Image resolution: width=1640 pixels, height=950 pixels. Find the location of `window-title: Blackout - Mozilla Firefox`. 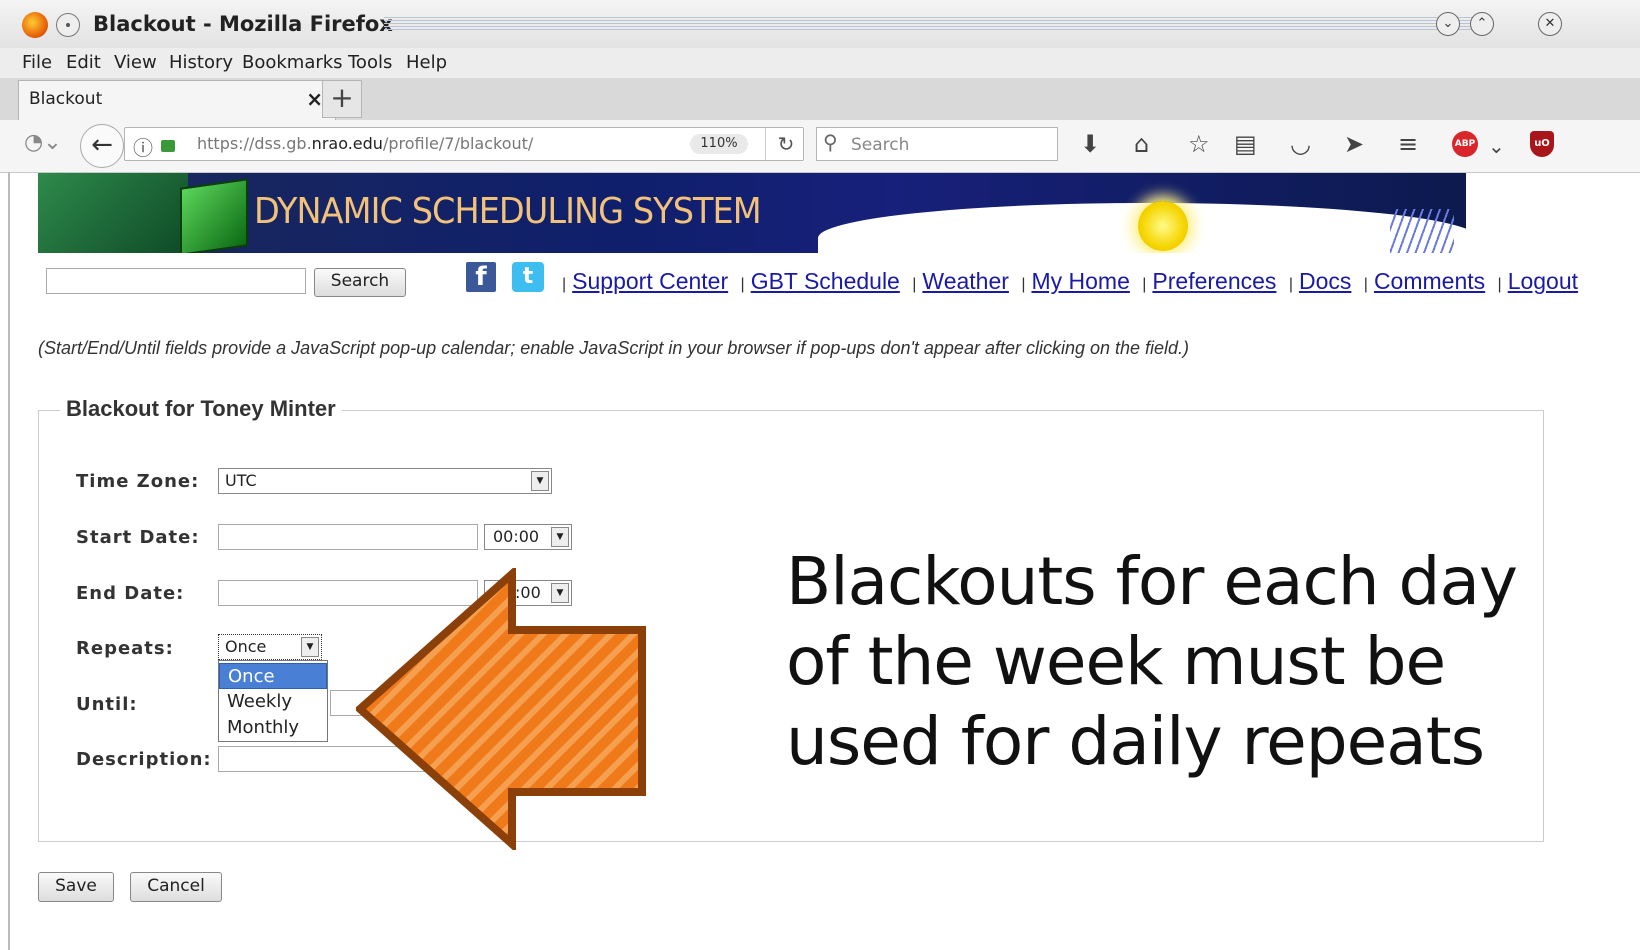

window-title: Blackout - Mozilla Firefox is located at coordinates (243, 24).